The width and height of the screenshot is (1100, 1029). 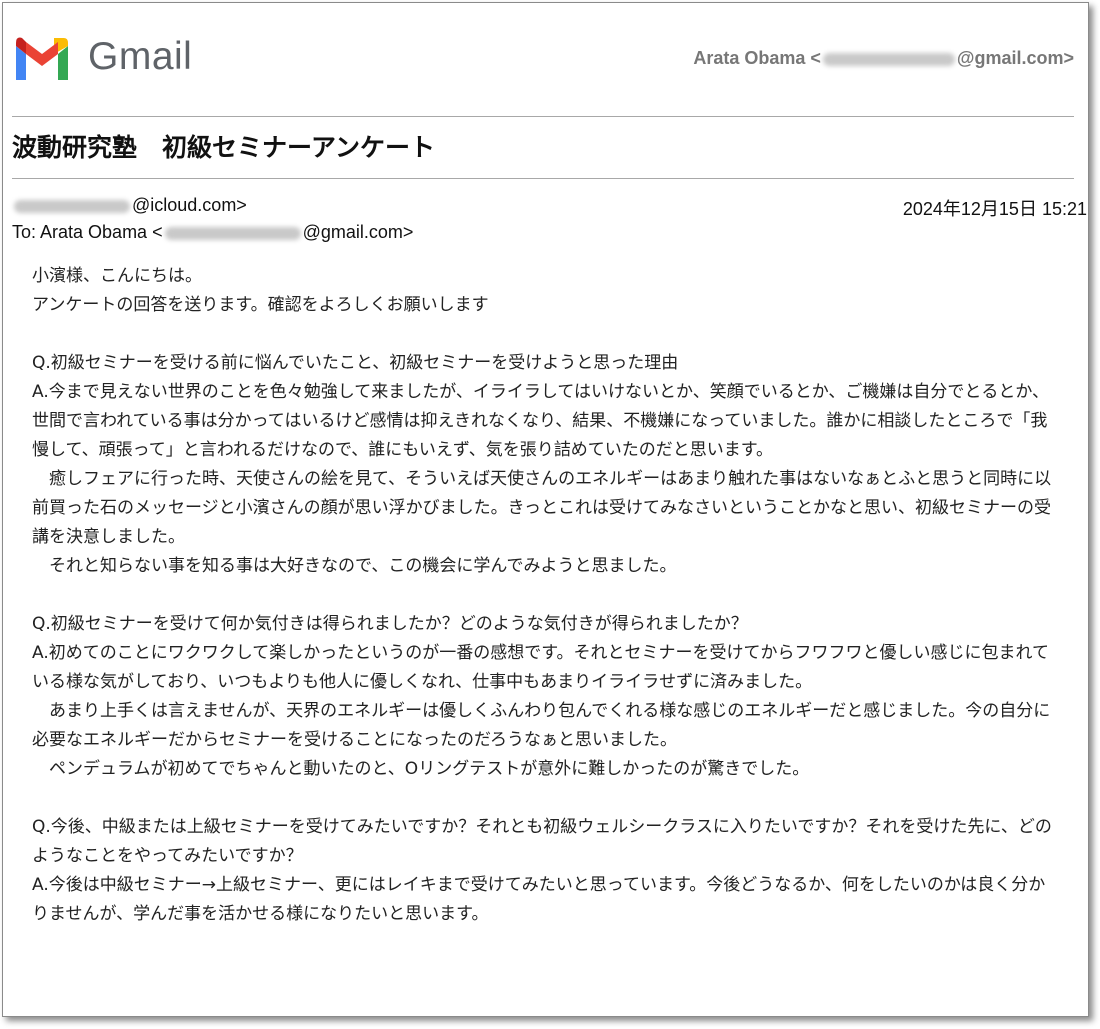 I want to click on sender-line: @icloud.com>, so click(x=129, y=205).